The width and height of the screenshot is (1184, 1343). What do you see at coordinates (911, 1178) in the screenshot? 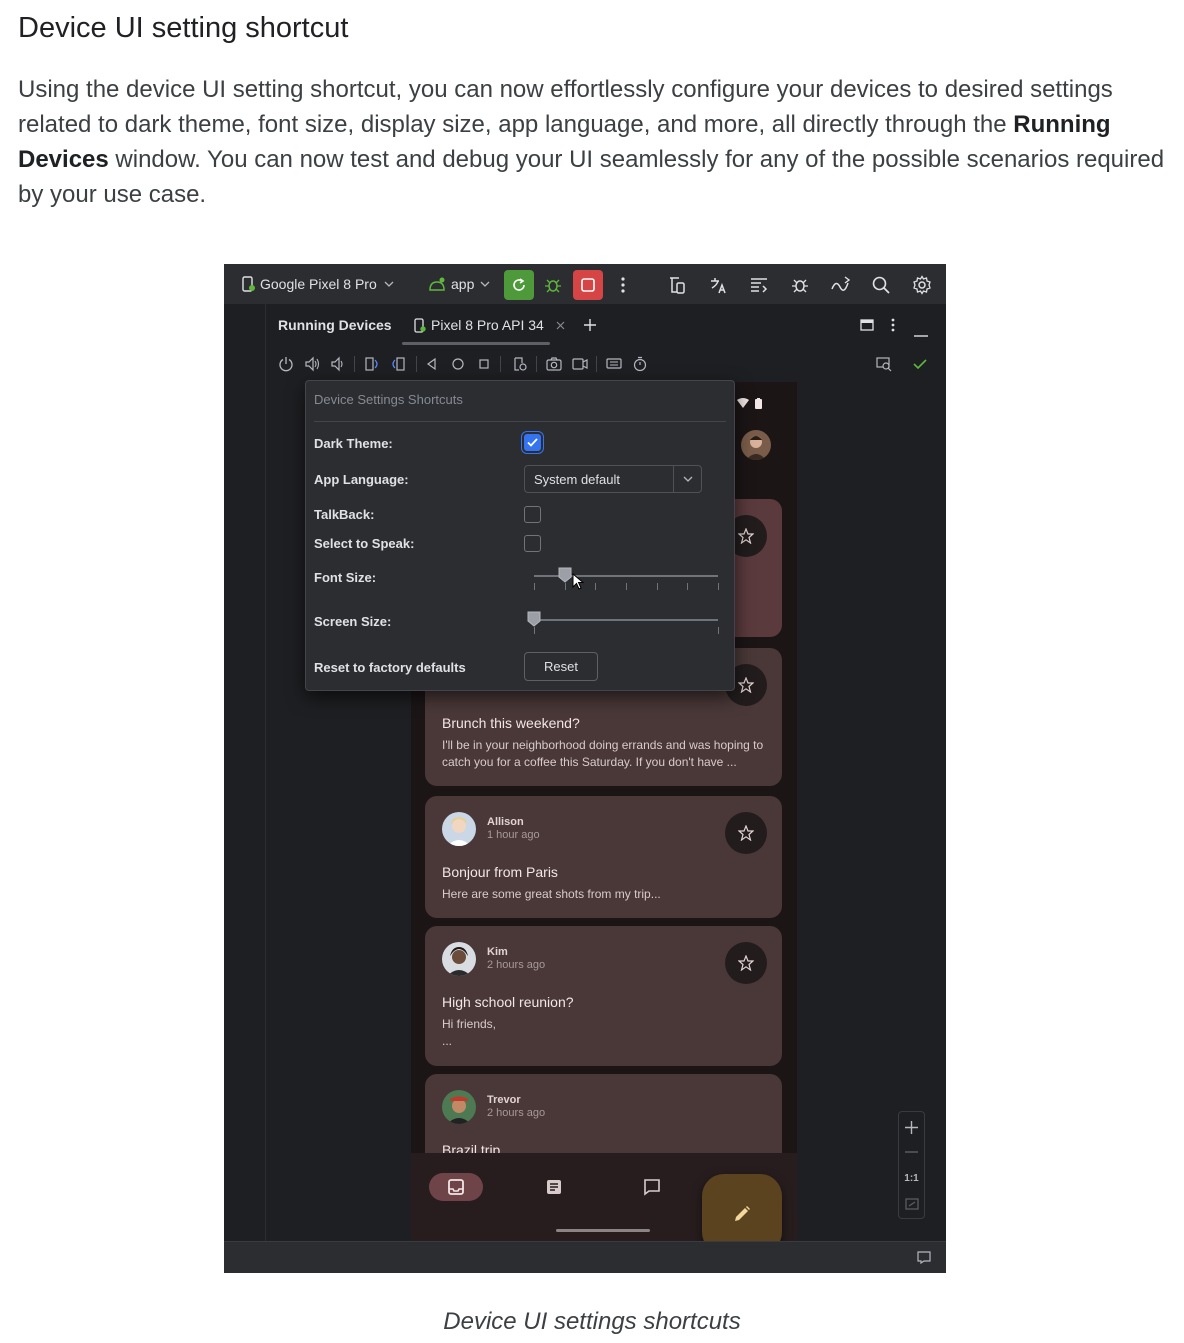
I see `zoom-actual-size: 1:1` at bounding box center [911, 1178].